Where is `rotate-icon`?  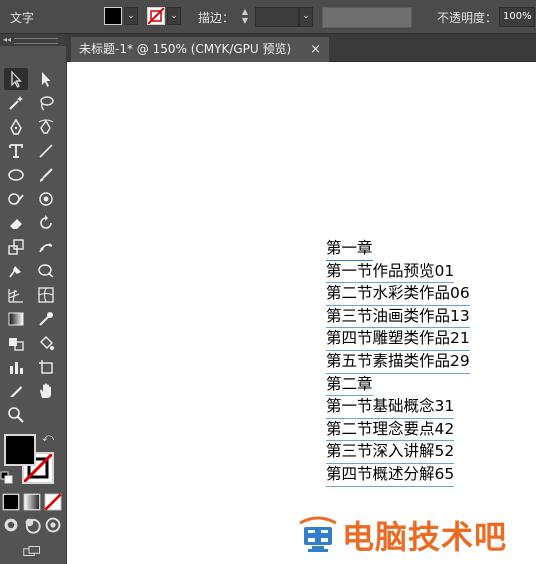
rotate-icon is located at coordinates (46, 222).